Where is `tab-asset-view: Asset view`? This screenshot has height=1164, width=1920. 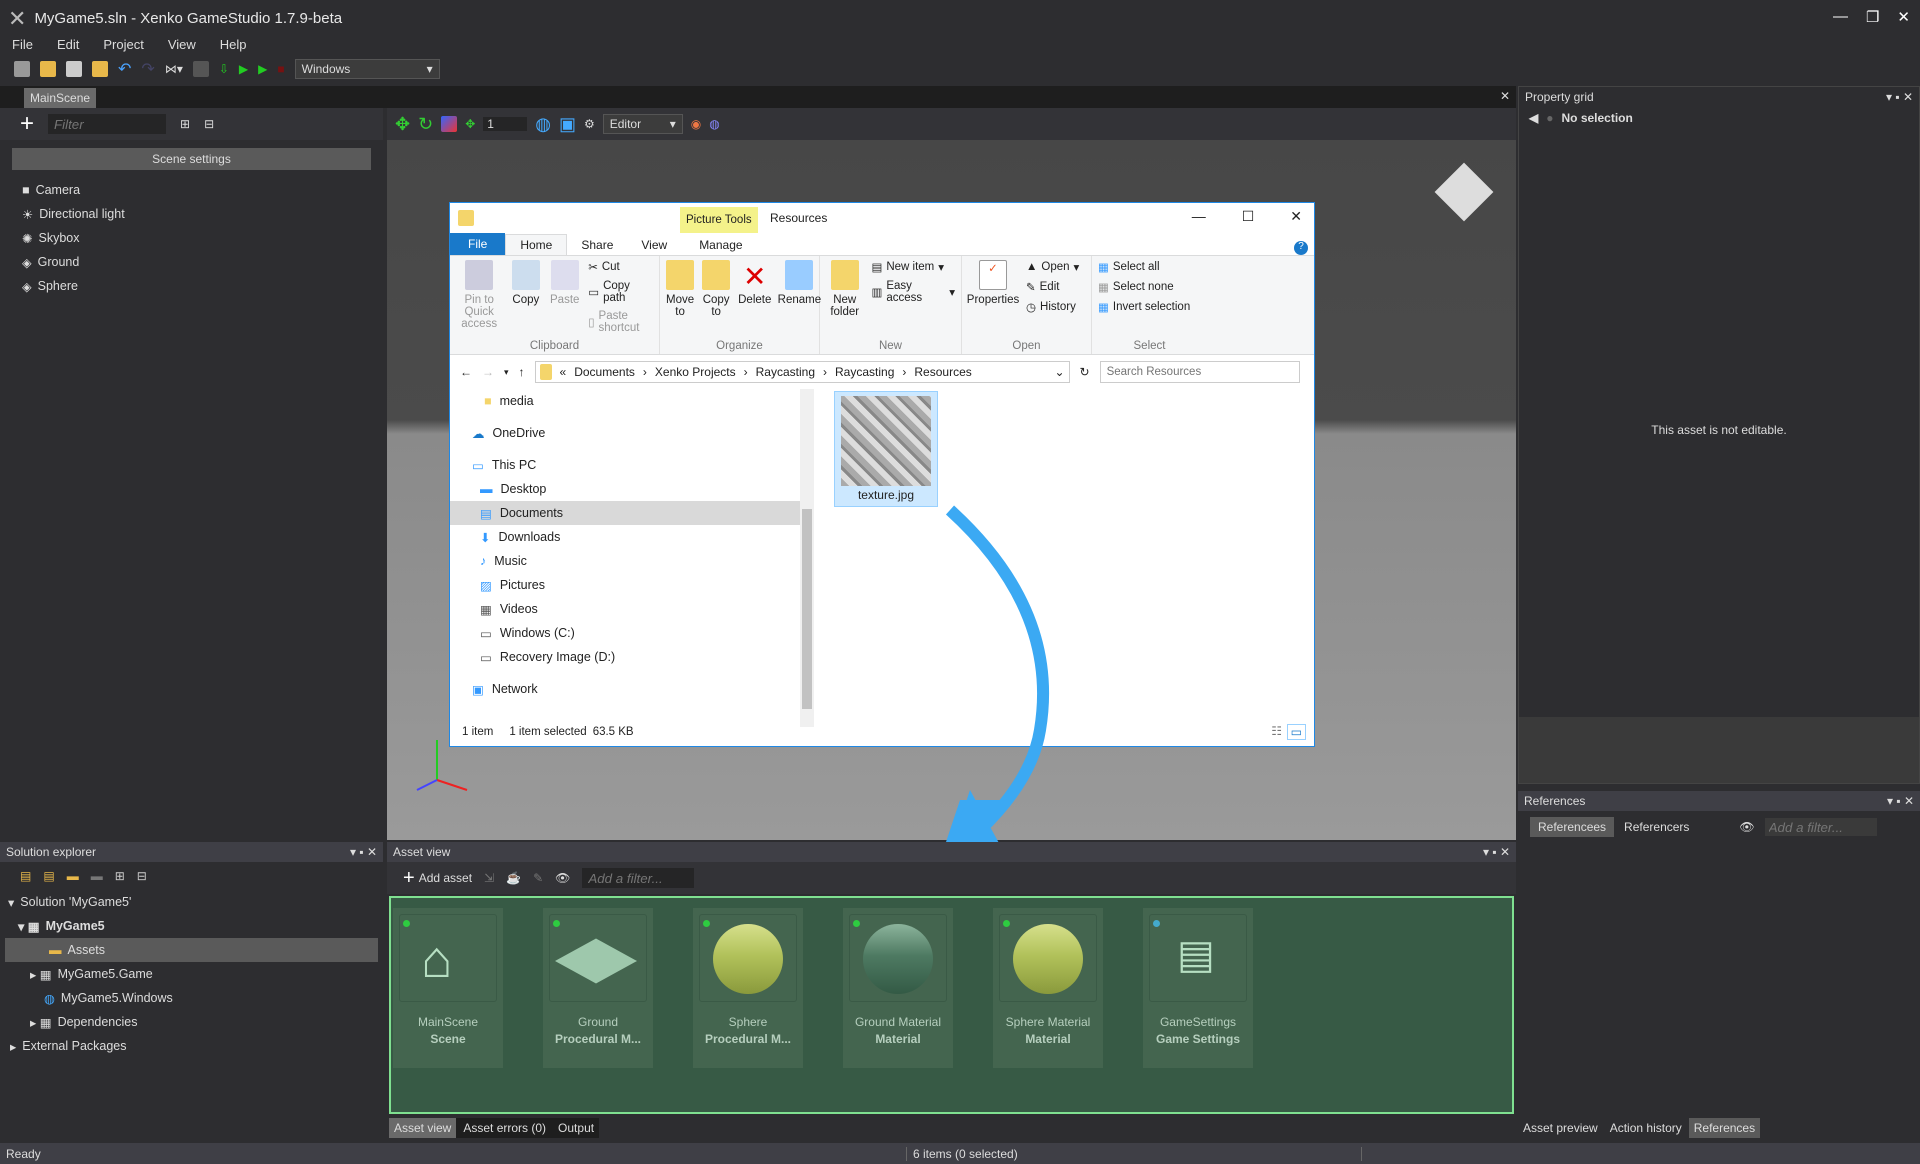 tab-asset-view: Asset view is located at coordinates (423, 1128).